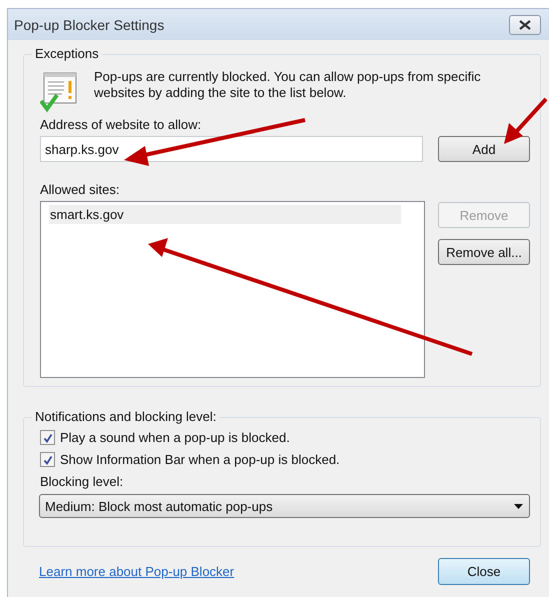  I want to click on annotation-arrow, so click(526, 121).